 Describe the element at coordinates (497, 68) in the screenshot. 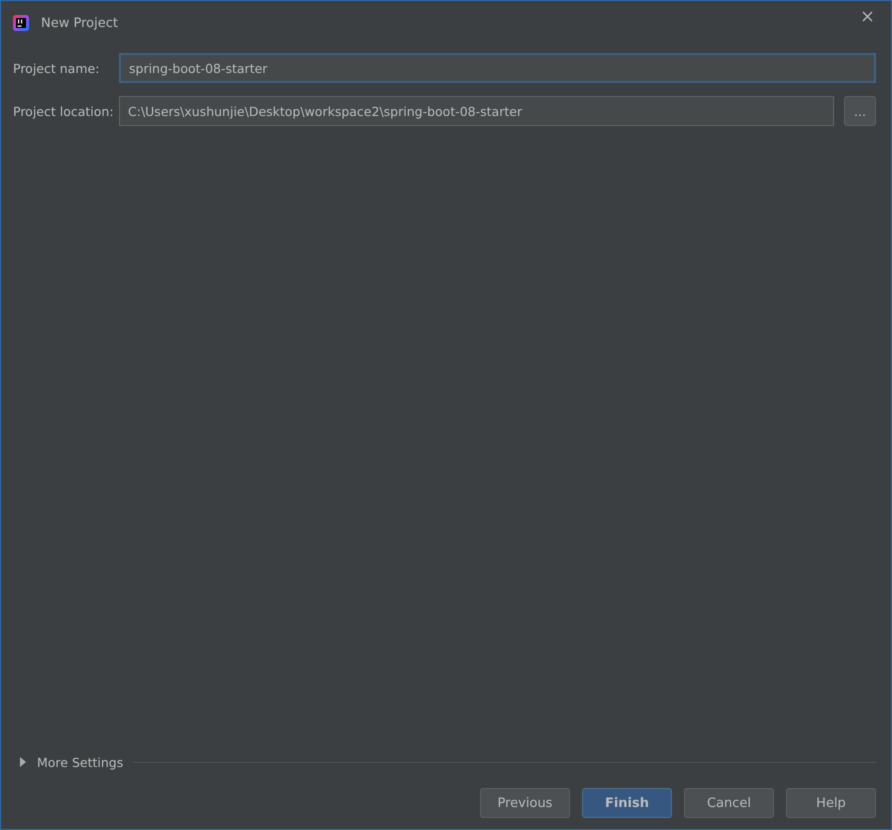

I see `text-field: spring-boot-08-starter` at that location.